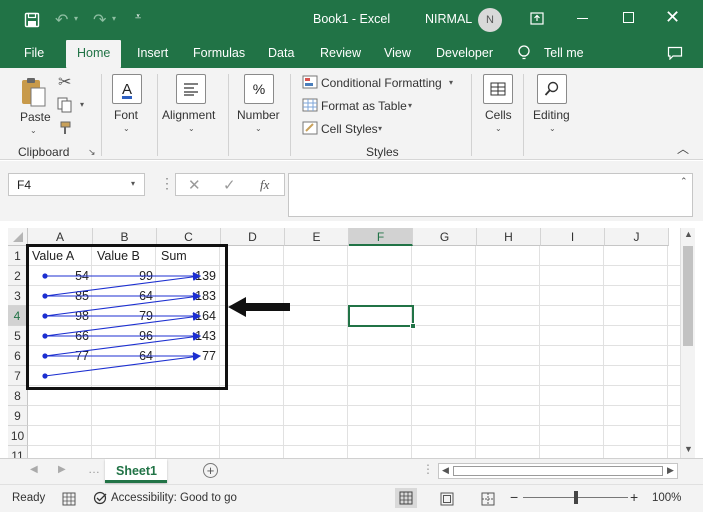 This screenshot has height=512, width=703. I want to click on column-header-i: I, so click(573, 237).